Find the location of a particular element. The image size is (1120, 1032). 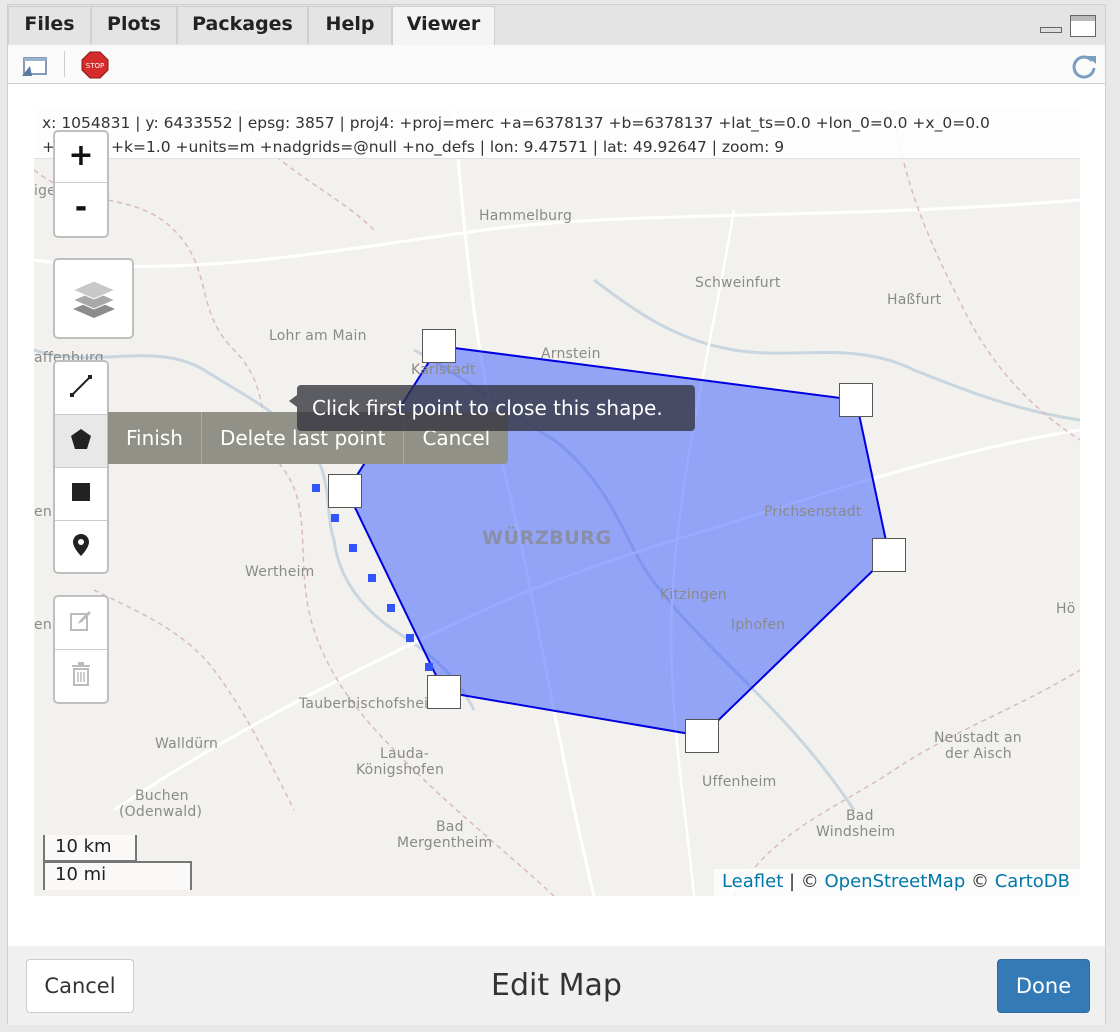

minimize-icon is located at coordinates (1051, 26).